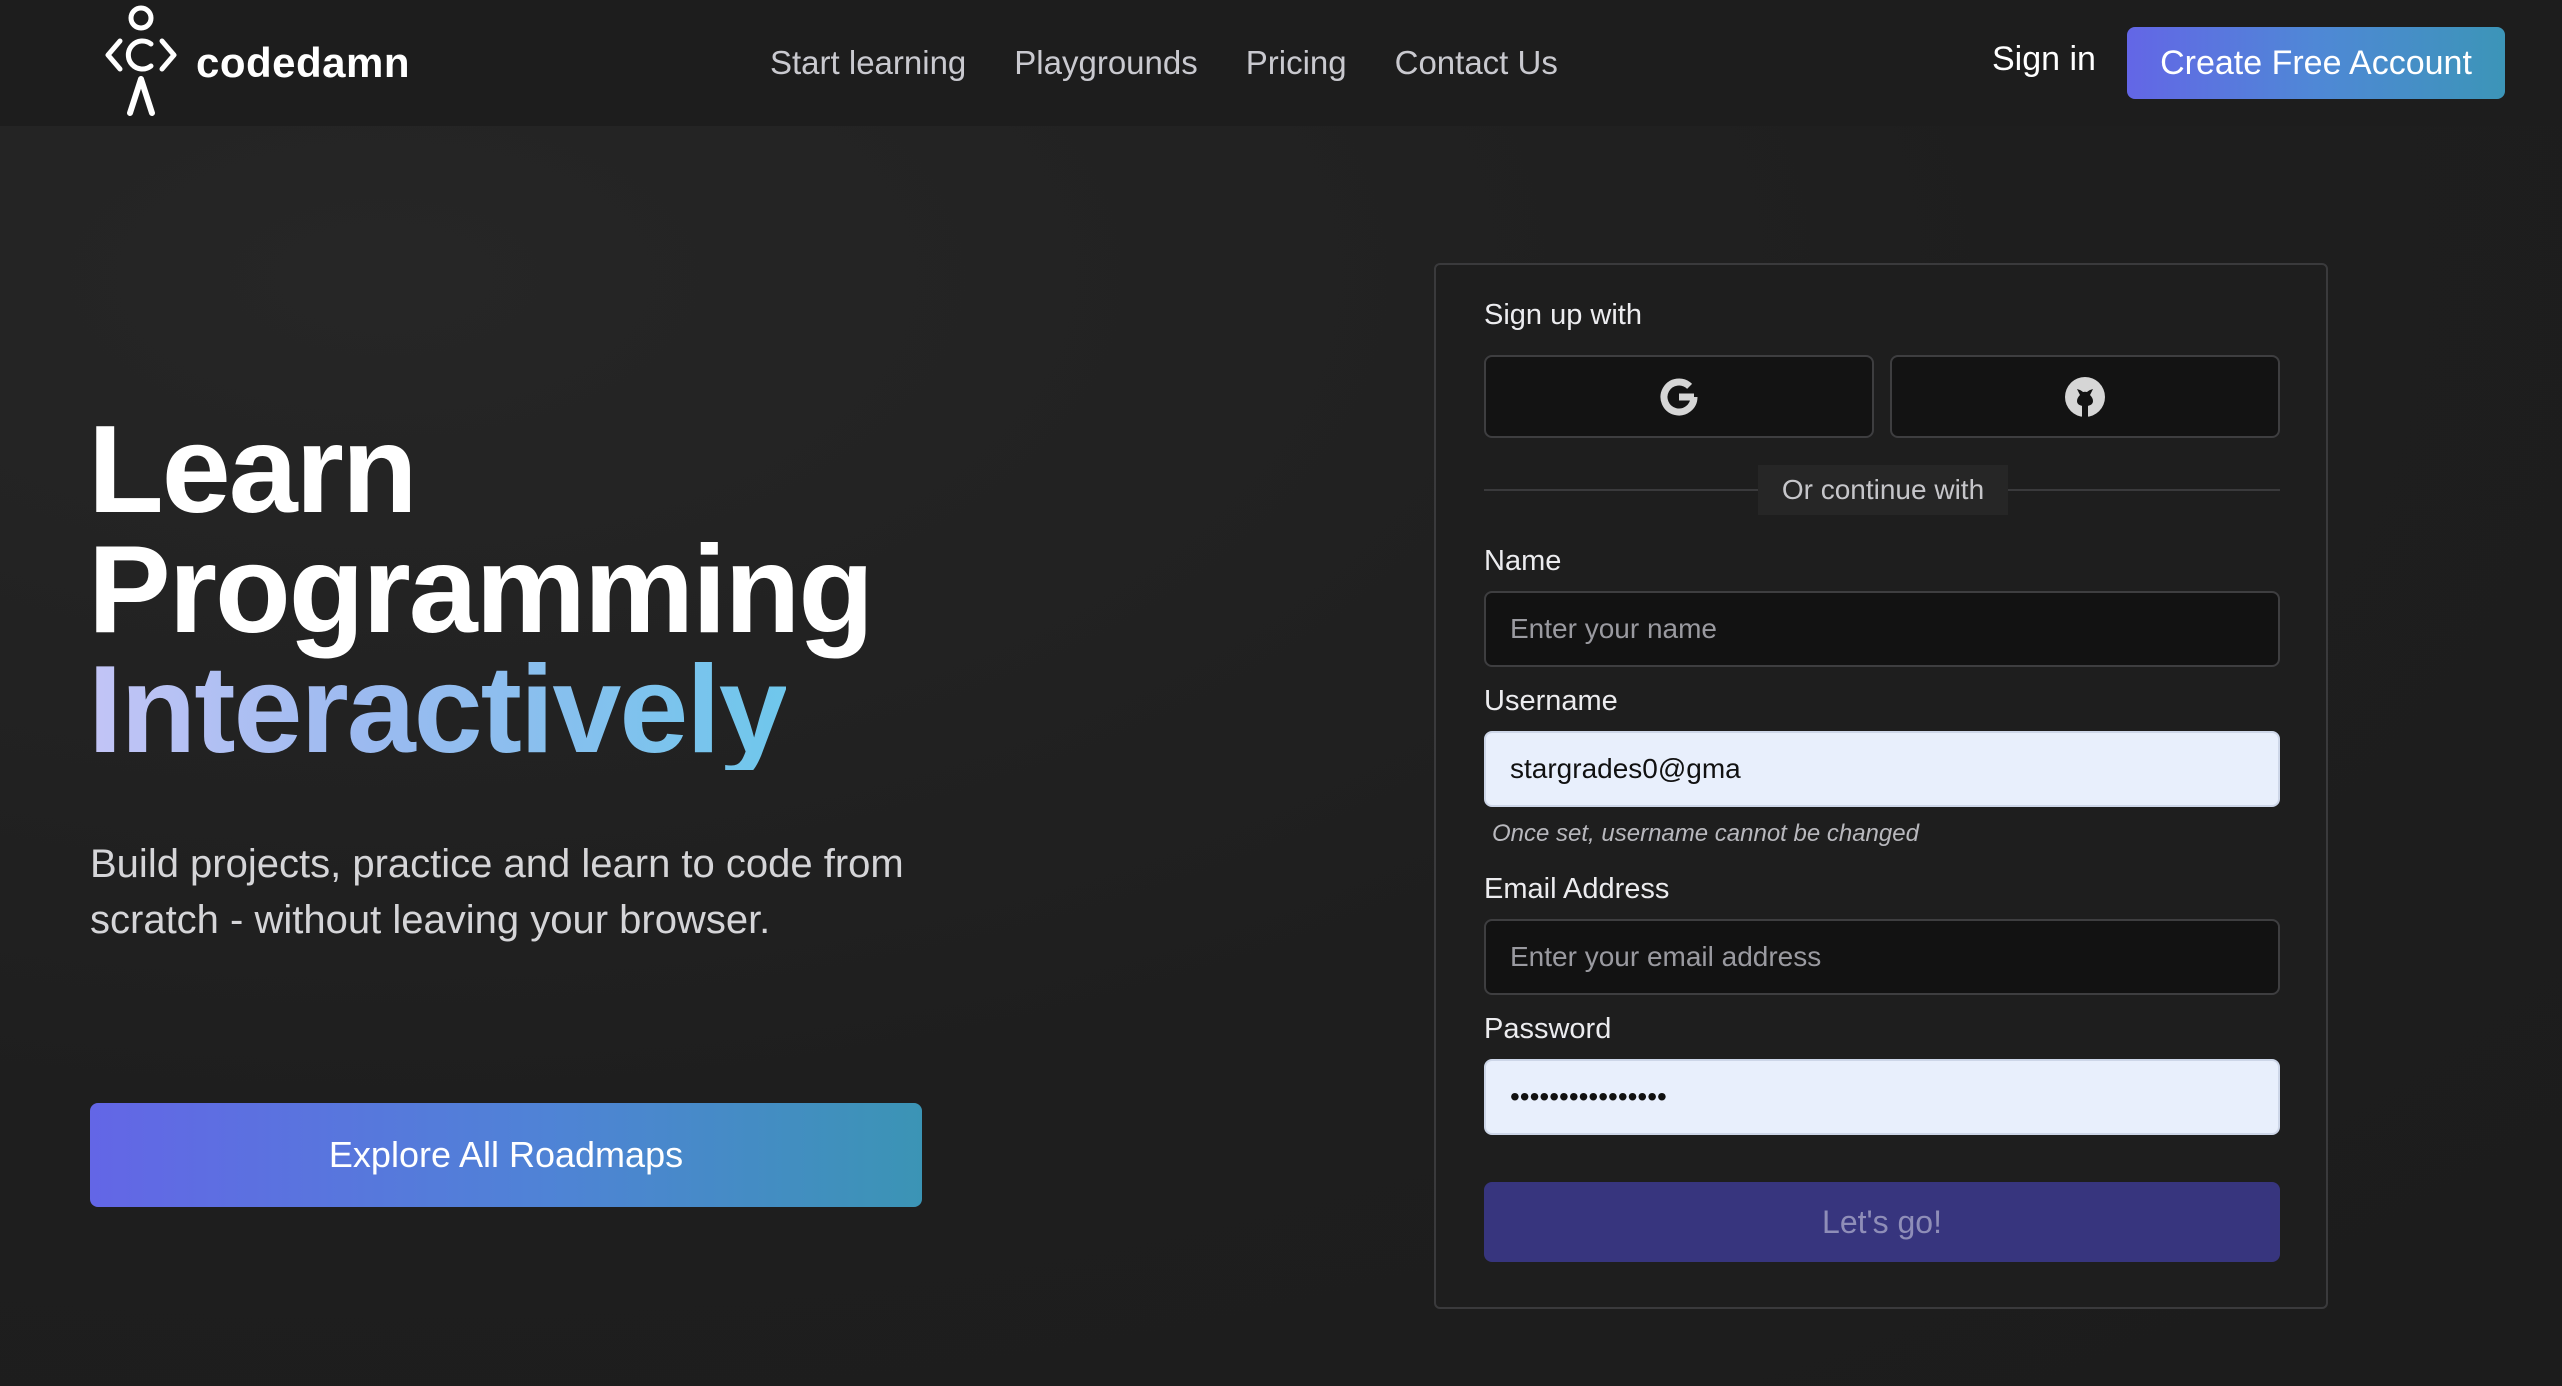 The image size is (2562, 1386). I want to click on sign-in-link: Sign in, so click(2044, 59).